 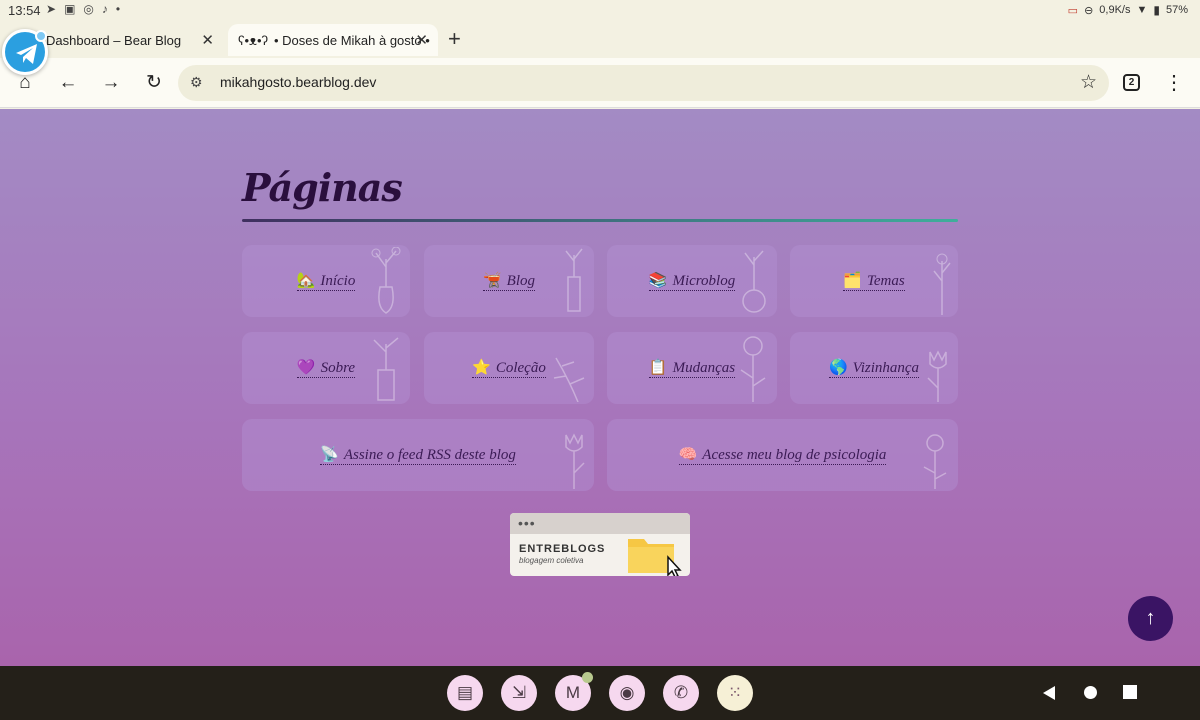 What do you see at coordinates (886, 368) in the screenshot?
I see `link-text: Vizinhança` at bounding box center [886, 368].